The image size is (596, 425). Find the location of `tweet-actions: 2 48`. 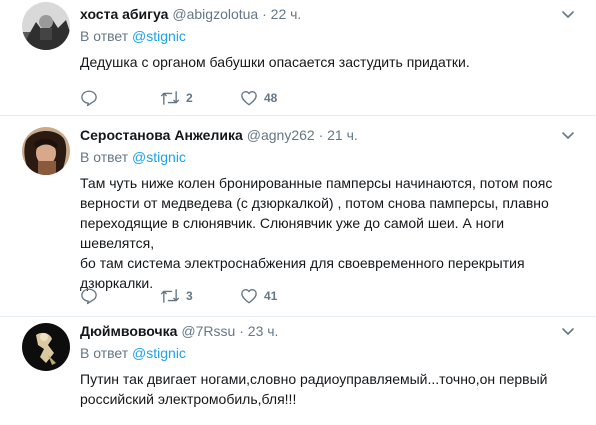

tweet-actions: 2 48 is located at coordinates (200, 98).